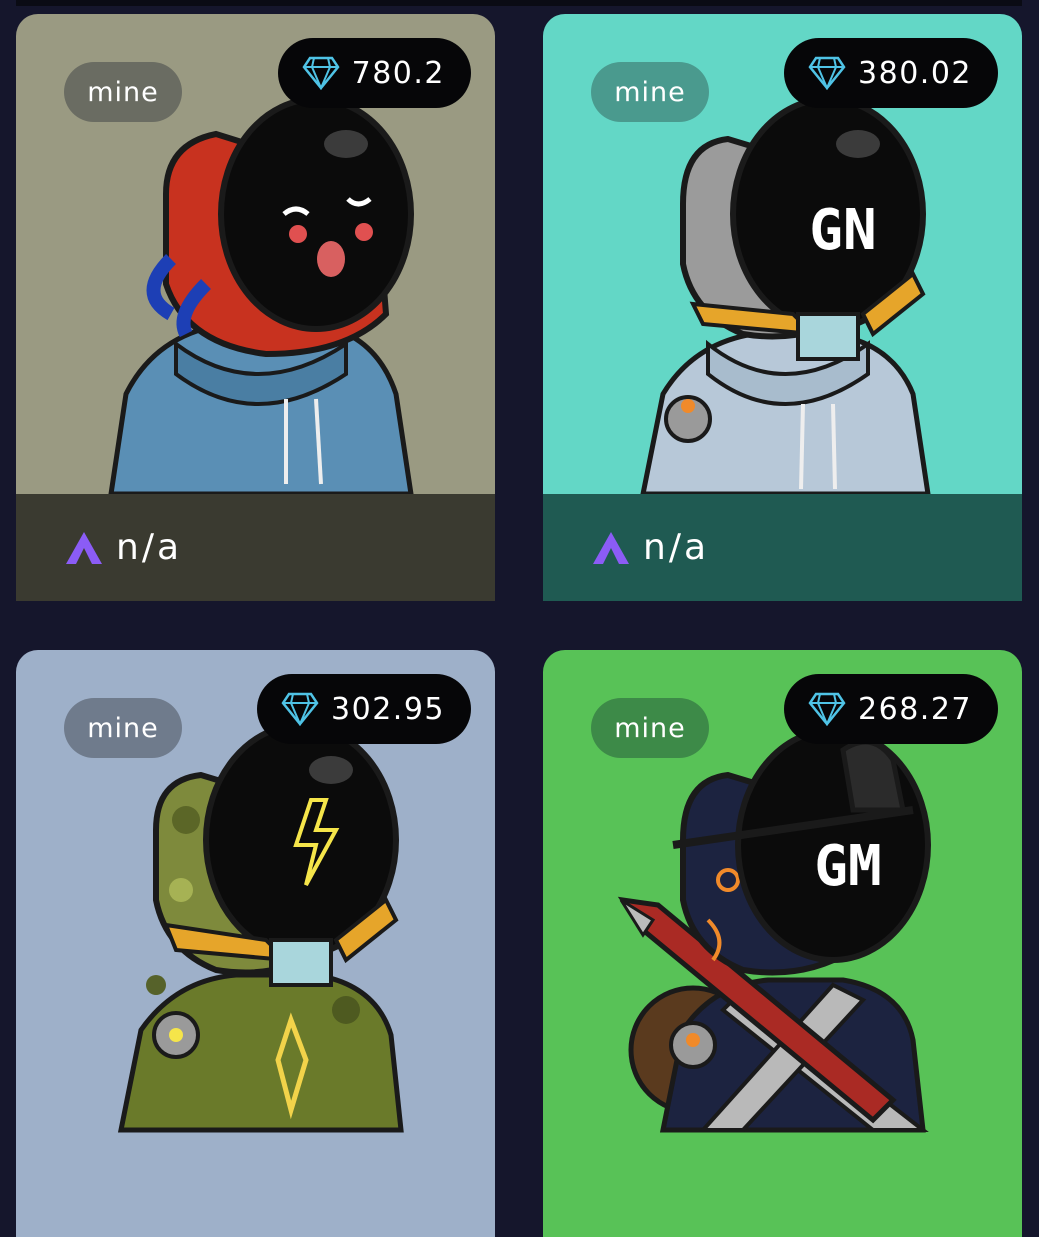 The height and width of the screenshot is (1237, 1039). What do you see at coordinates (398, 73) in the screenshot?
I see `price-value: 780.2` at bounding box center [398, 73].